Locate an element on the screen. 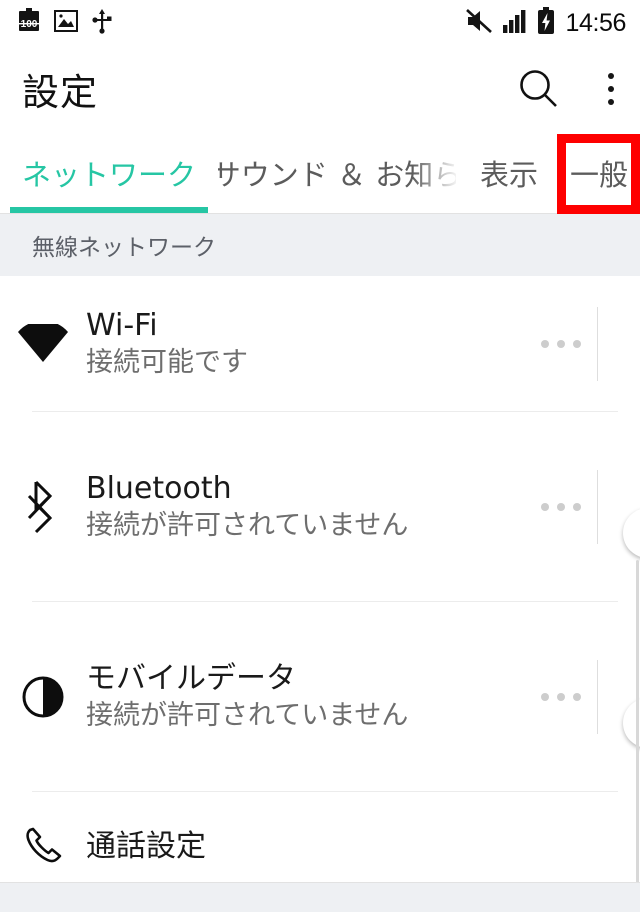 The width and height of the screenshot is (640, 912). tab-bar: ネットワーク サウンド ＆ お知ら 表示 一般 is located at coordinates (320, 173).